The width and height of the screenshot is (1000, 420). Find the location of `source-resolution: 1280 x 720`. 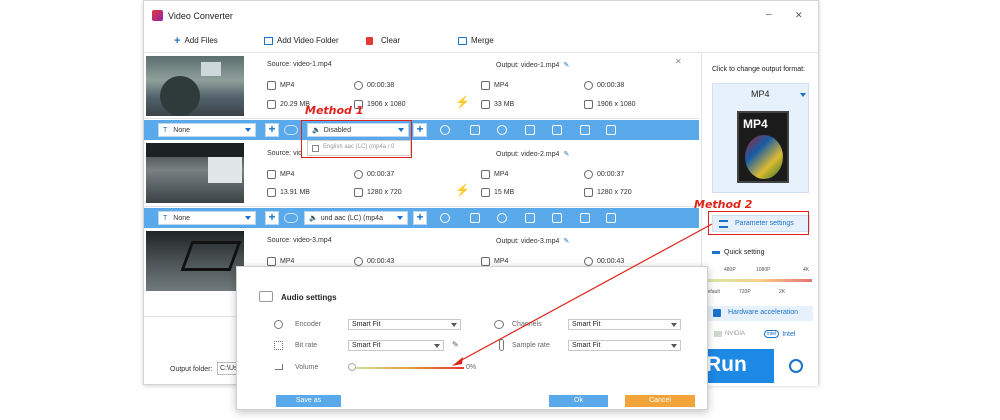

source-resolution: 1280 x 720 is located at coordinates (384, 192).